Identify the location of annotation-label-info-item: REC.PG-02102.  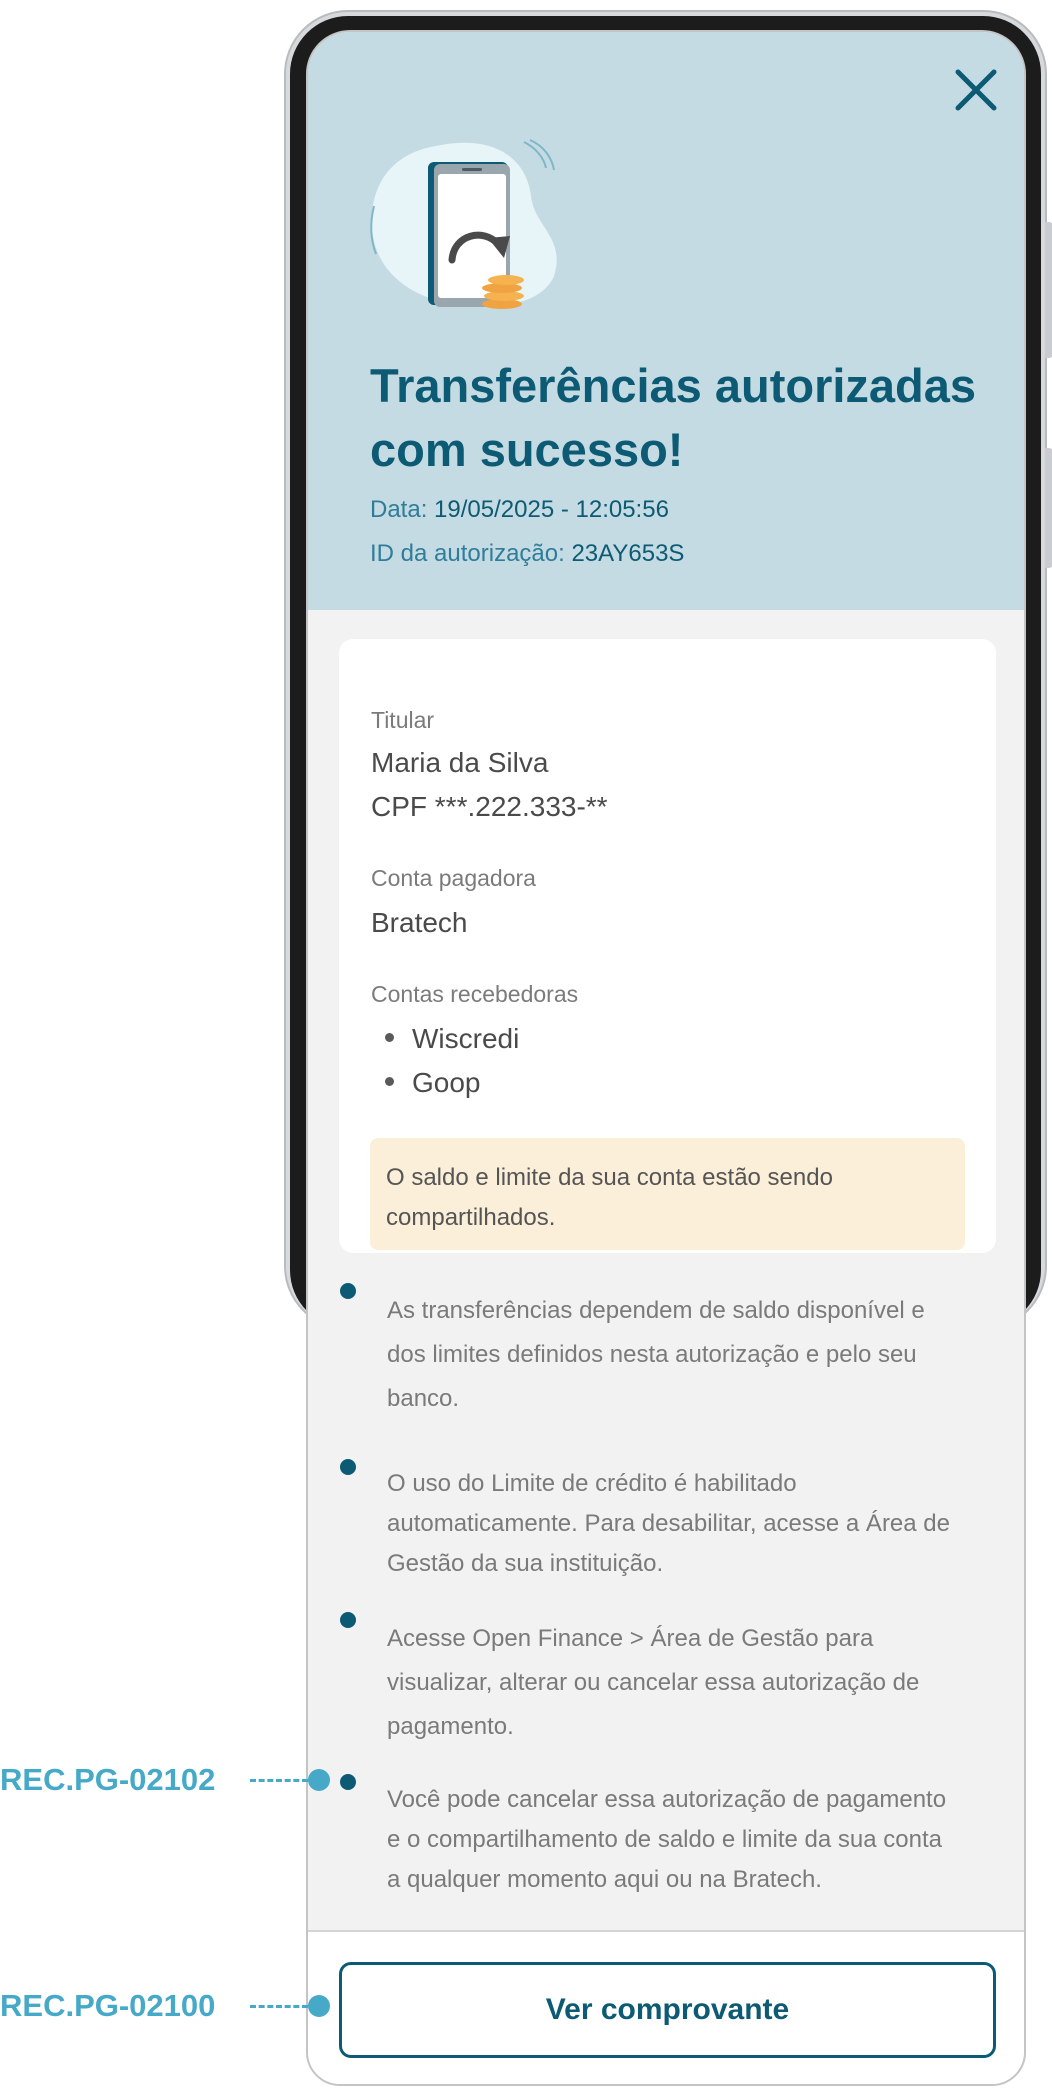
(108, 1779).